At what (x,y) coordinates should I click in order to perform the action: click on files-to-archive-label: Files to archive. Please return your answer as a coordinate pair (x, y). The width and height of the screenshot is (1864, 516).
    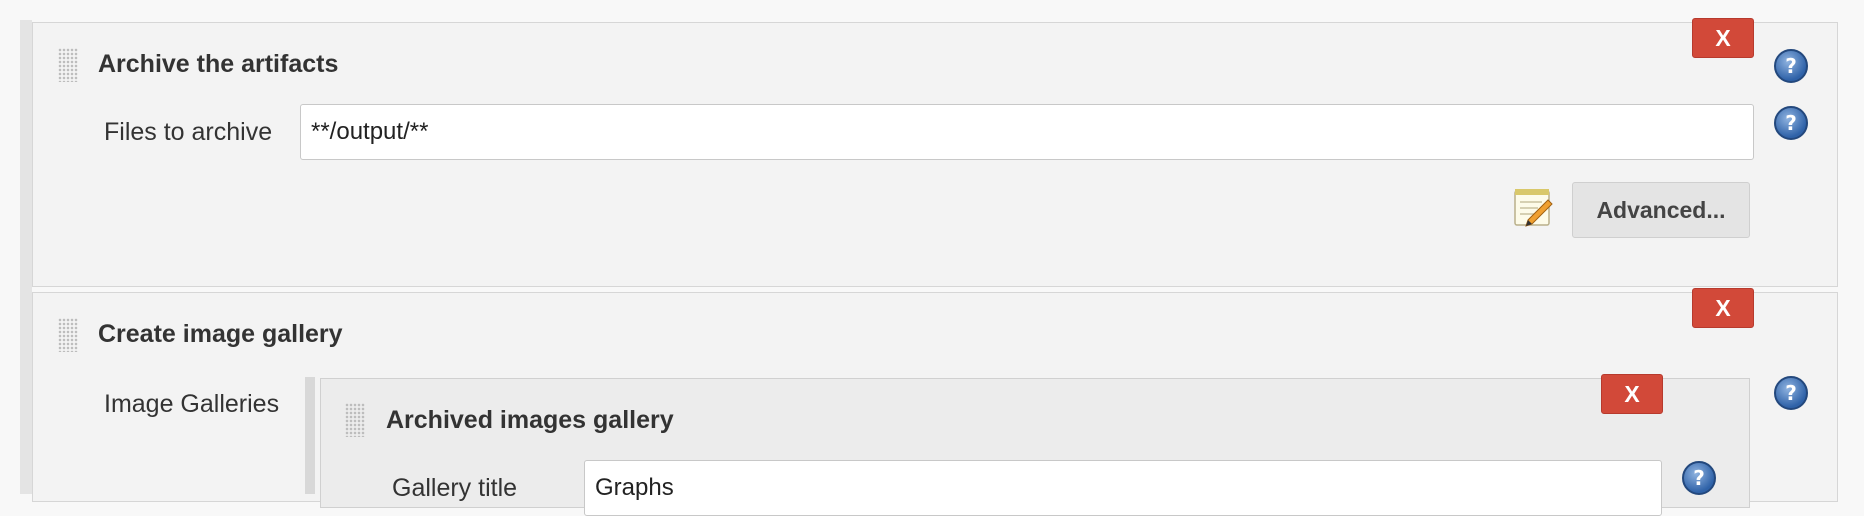
    Looking at the image, I should click on (188, 132).